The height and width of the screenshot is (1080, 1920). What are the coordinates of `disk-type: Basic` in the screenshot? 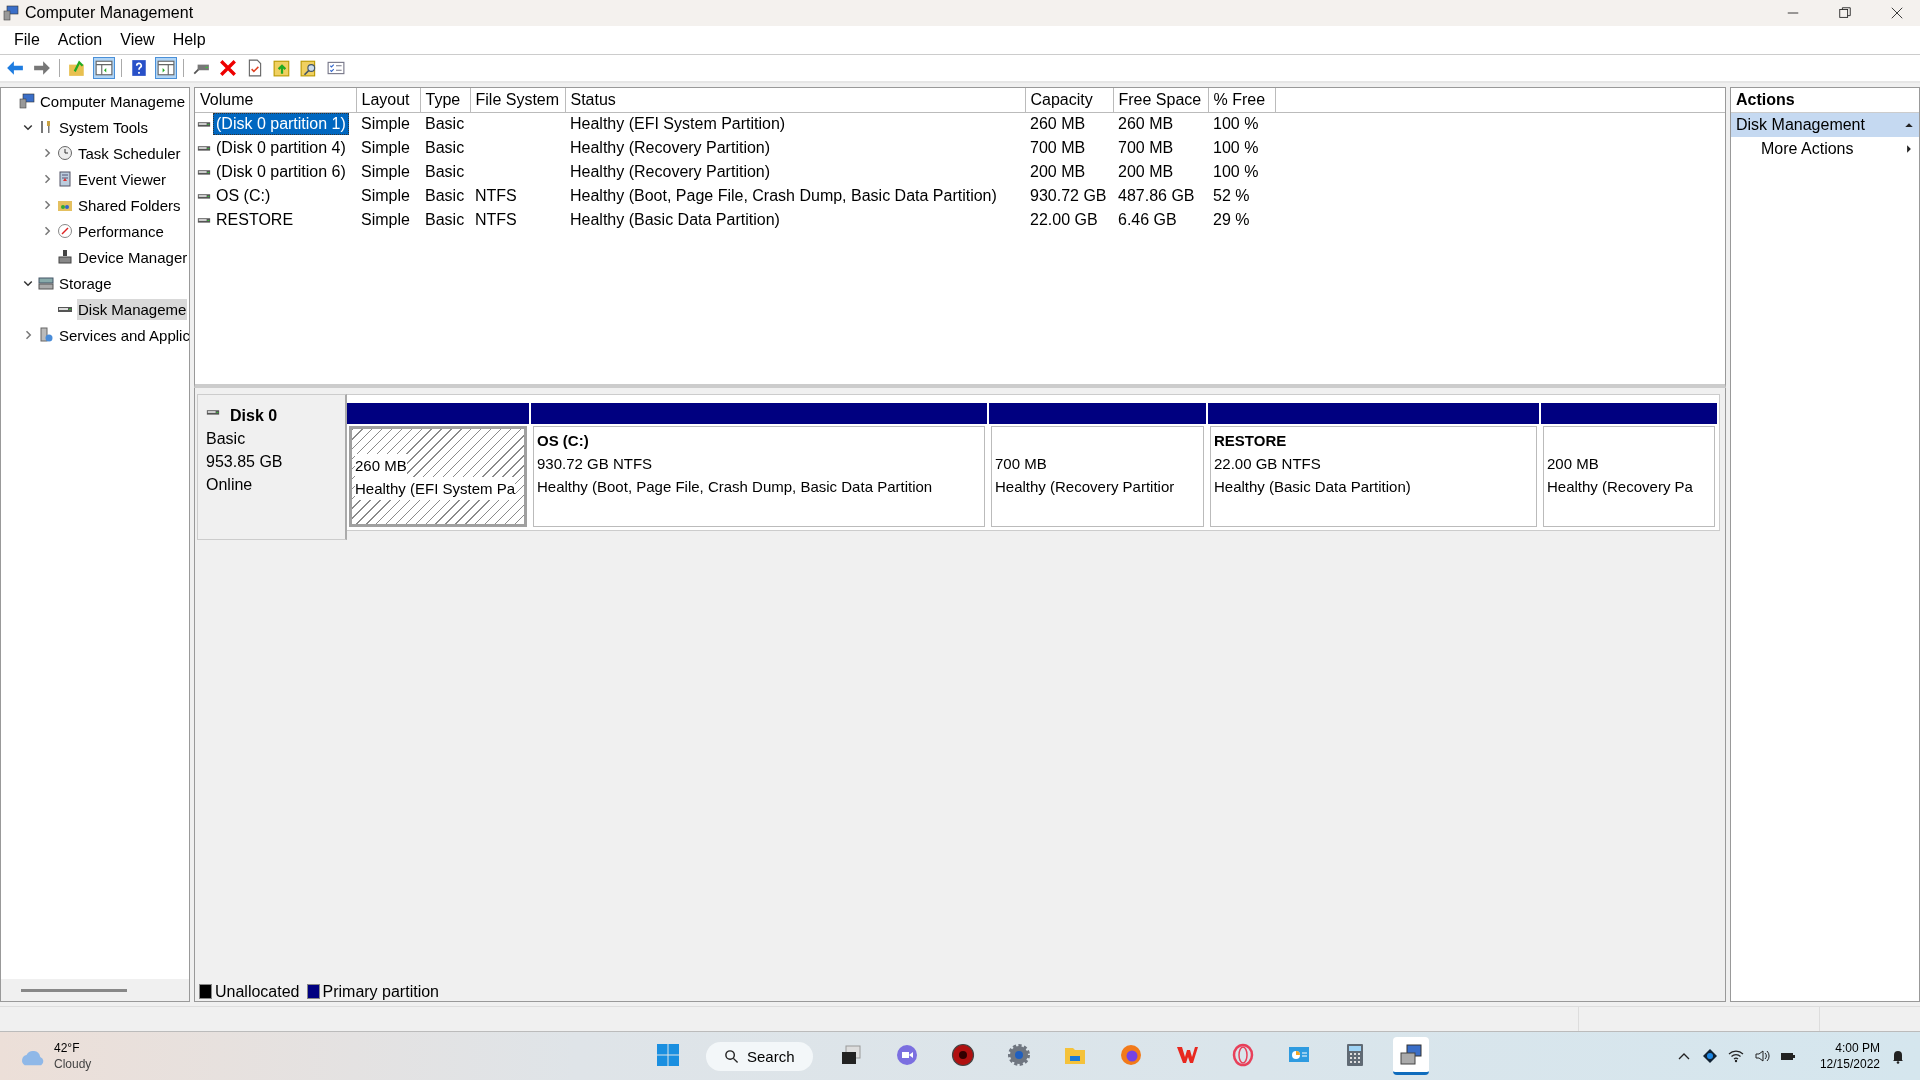 It's located at (226, 439).